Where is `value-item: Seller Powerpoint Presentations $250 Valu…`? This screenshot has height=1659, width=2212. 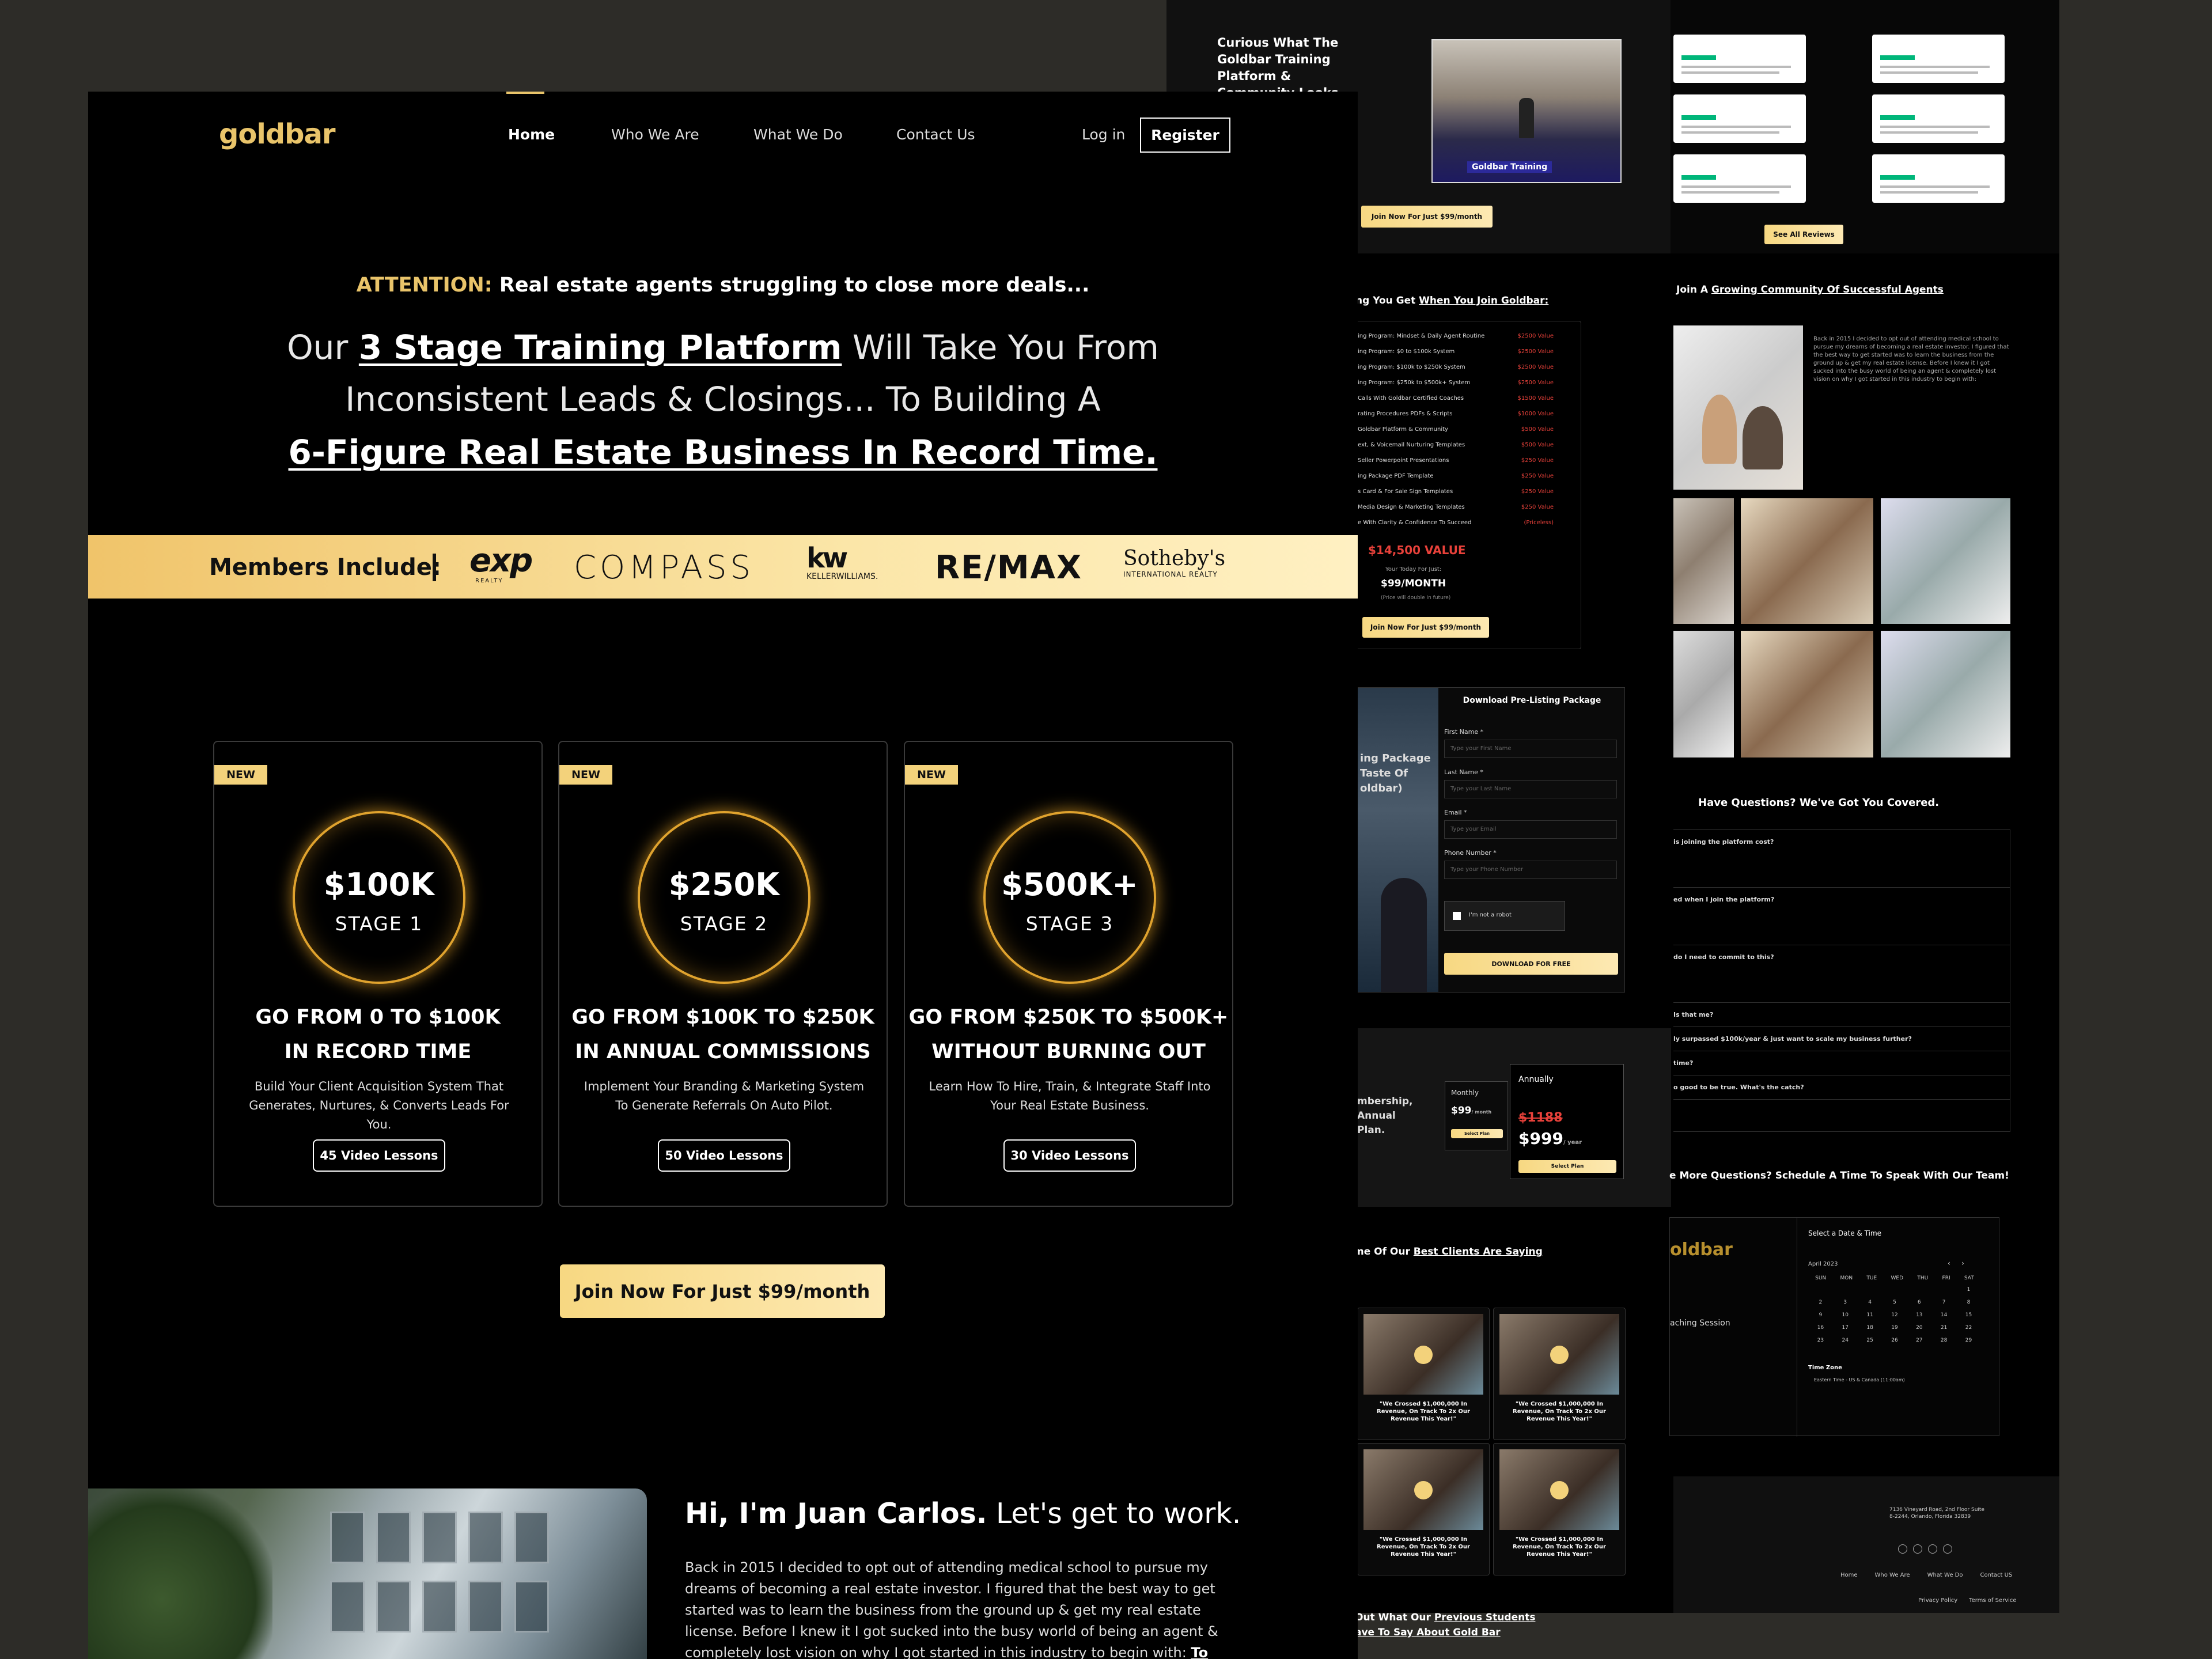
value-item: Seller Powerpoint Presentations $250 Valu… is located at coordinates (1456, 460).